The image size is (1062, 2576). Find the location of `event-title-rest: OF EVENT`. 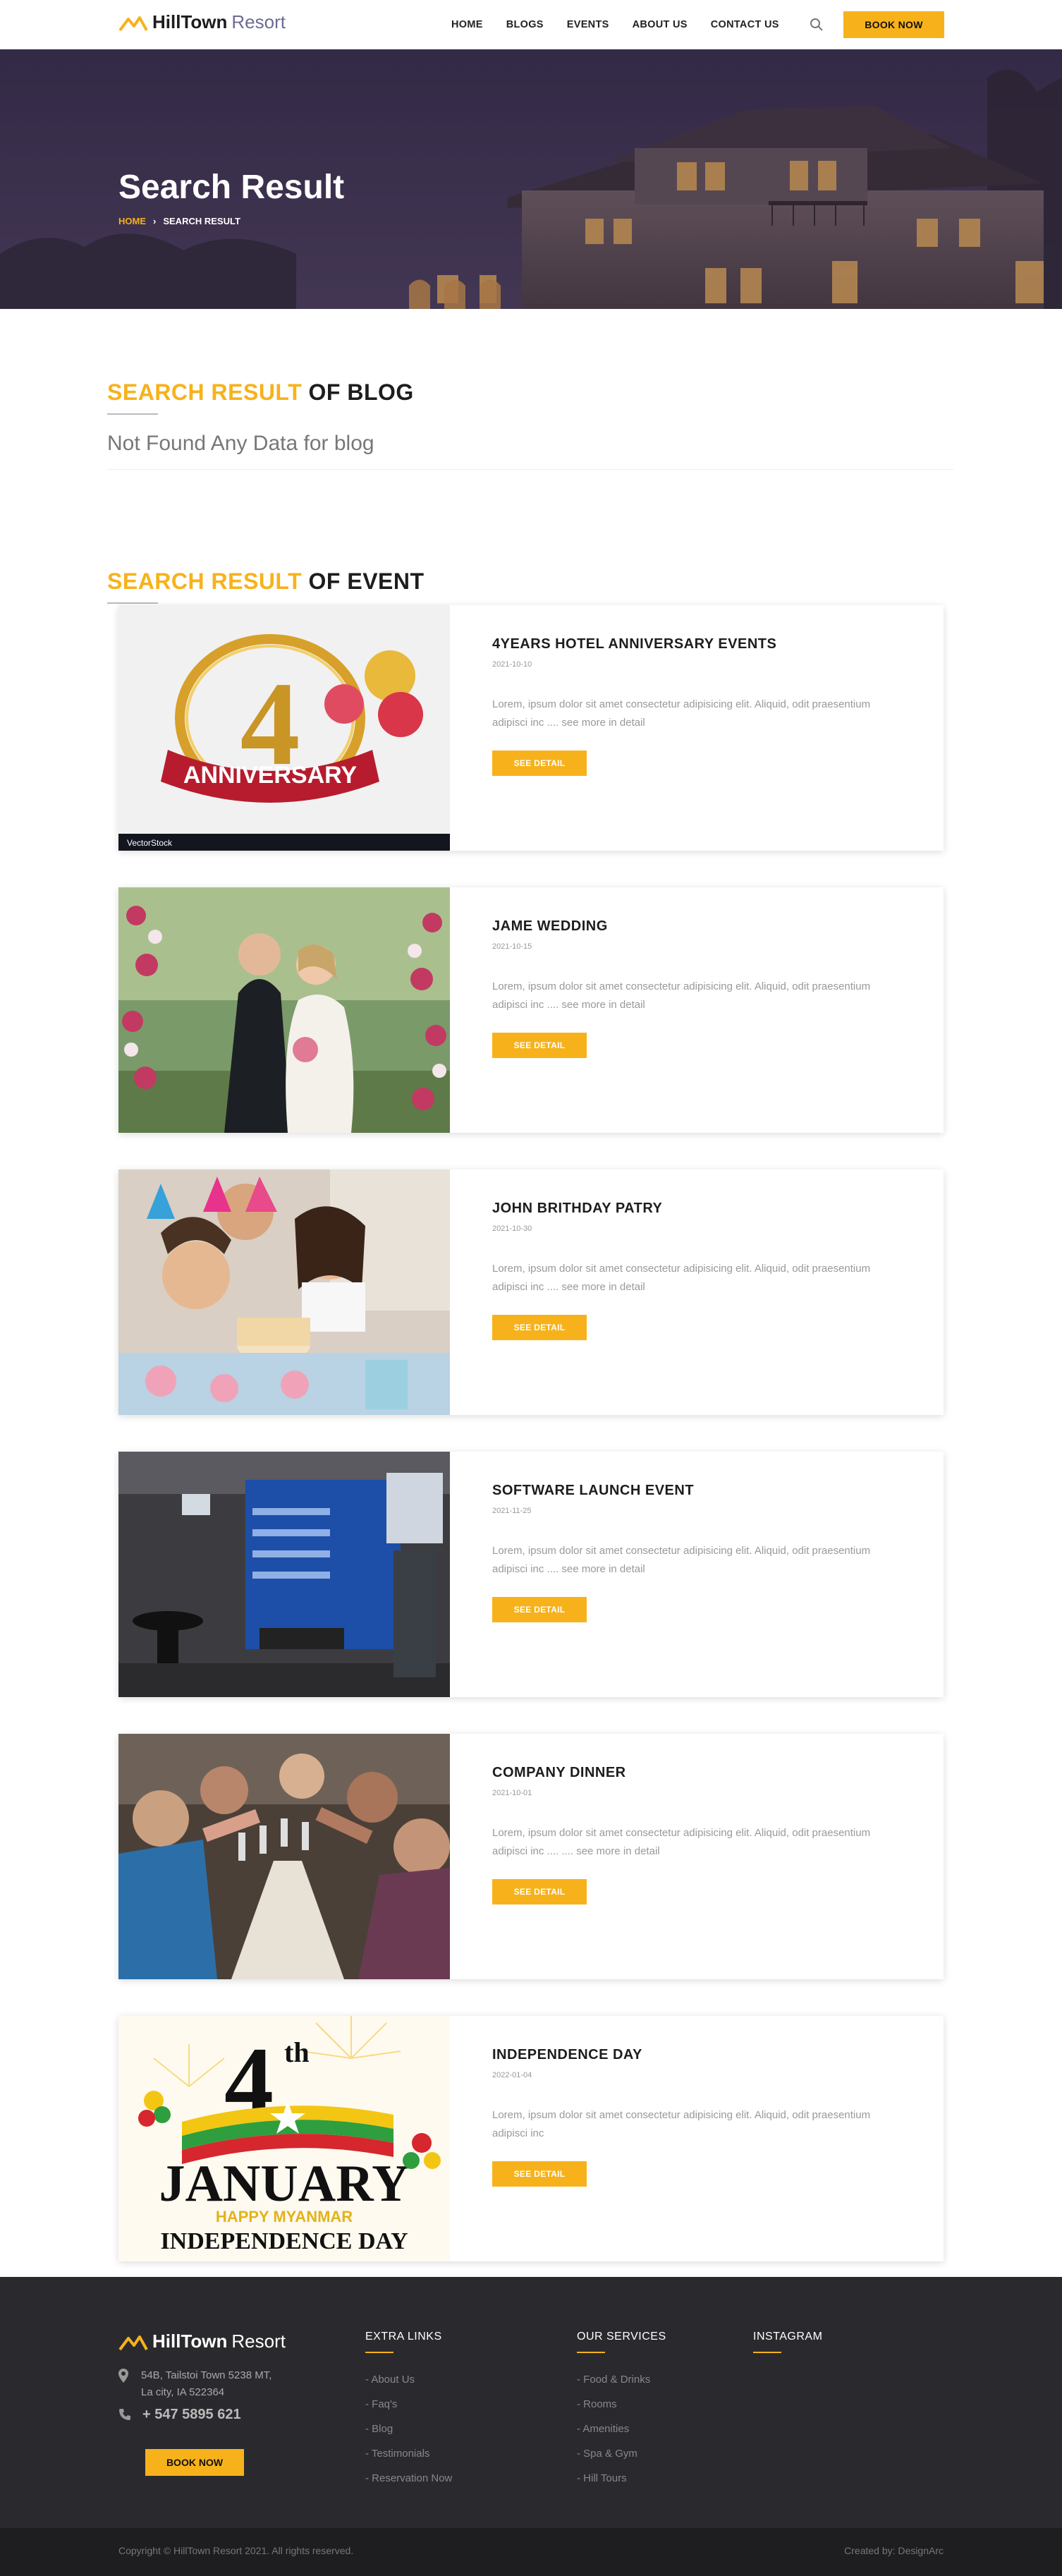

event-title-rest: OF EVENT is located at coordinates (366, 581).